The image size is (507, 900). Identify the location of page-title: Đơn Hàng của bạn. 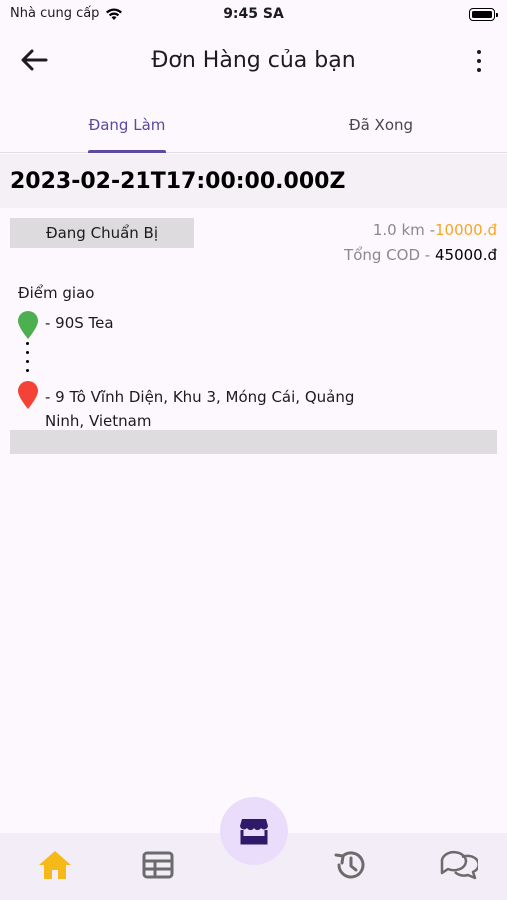
(253, 60).